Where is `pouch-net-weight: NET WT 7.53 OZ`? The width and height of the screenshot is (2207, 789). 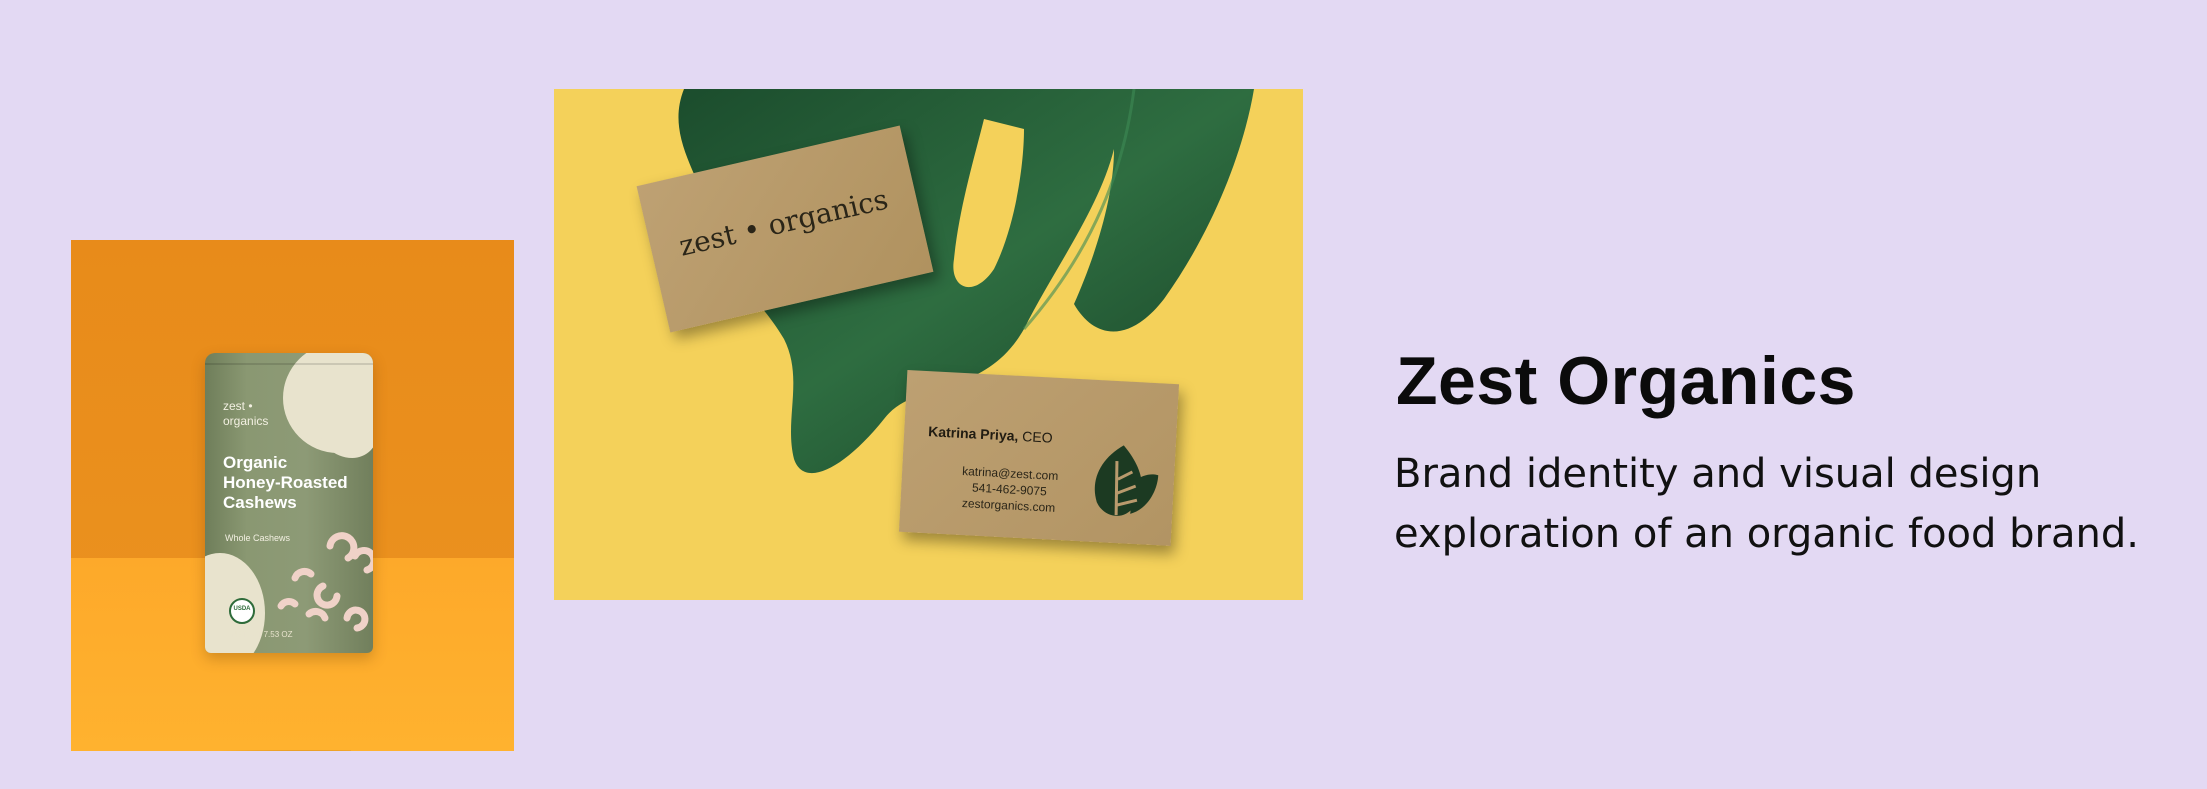
pouch-net-weight: NET WT 7.53 OZ is located at coordinates (262, 634).